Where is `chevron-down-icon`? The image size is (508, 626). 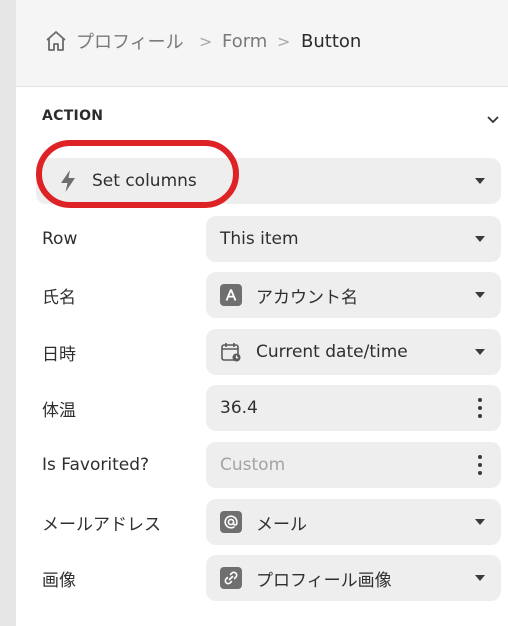
chevron-down-icon is located at coordinates (493, 119).